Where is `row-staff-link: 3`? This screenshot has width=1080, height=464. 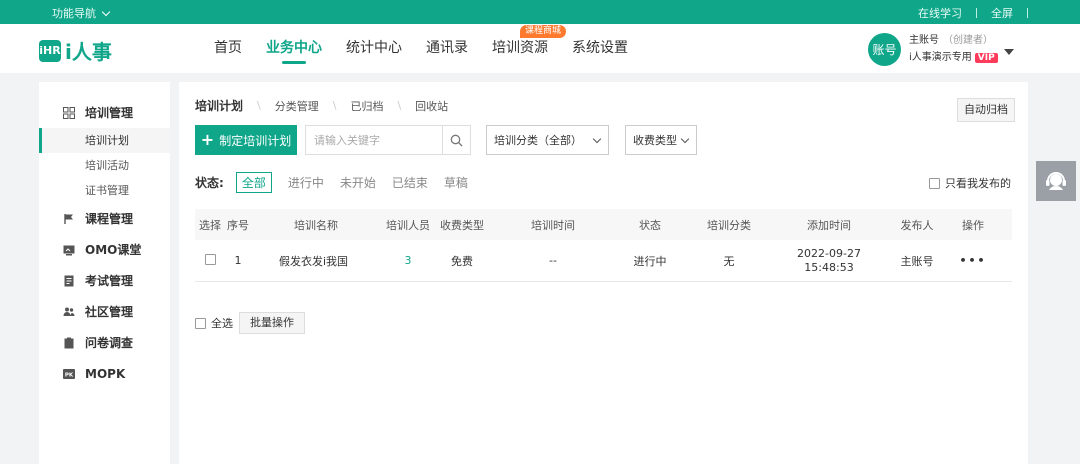
row-staff-link: 3 is located at coordinates (408, 260).